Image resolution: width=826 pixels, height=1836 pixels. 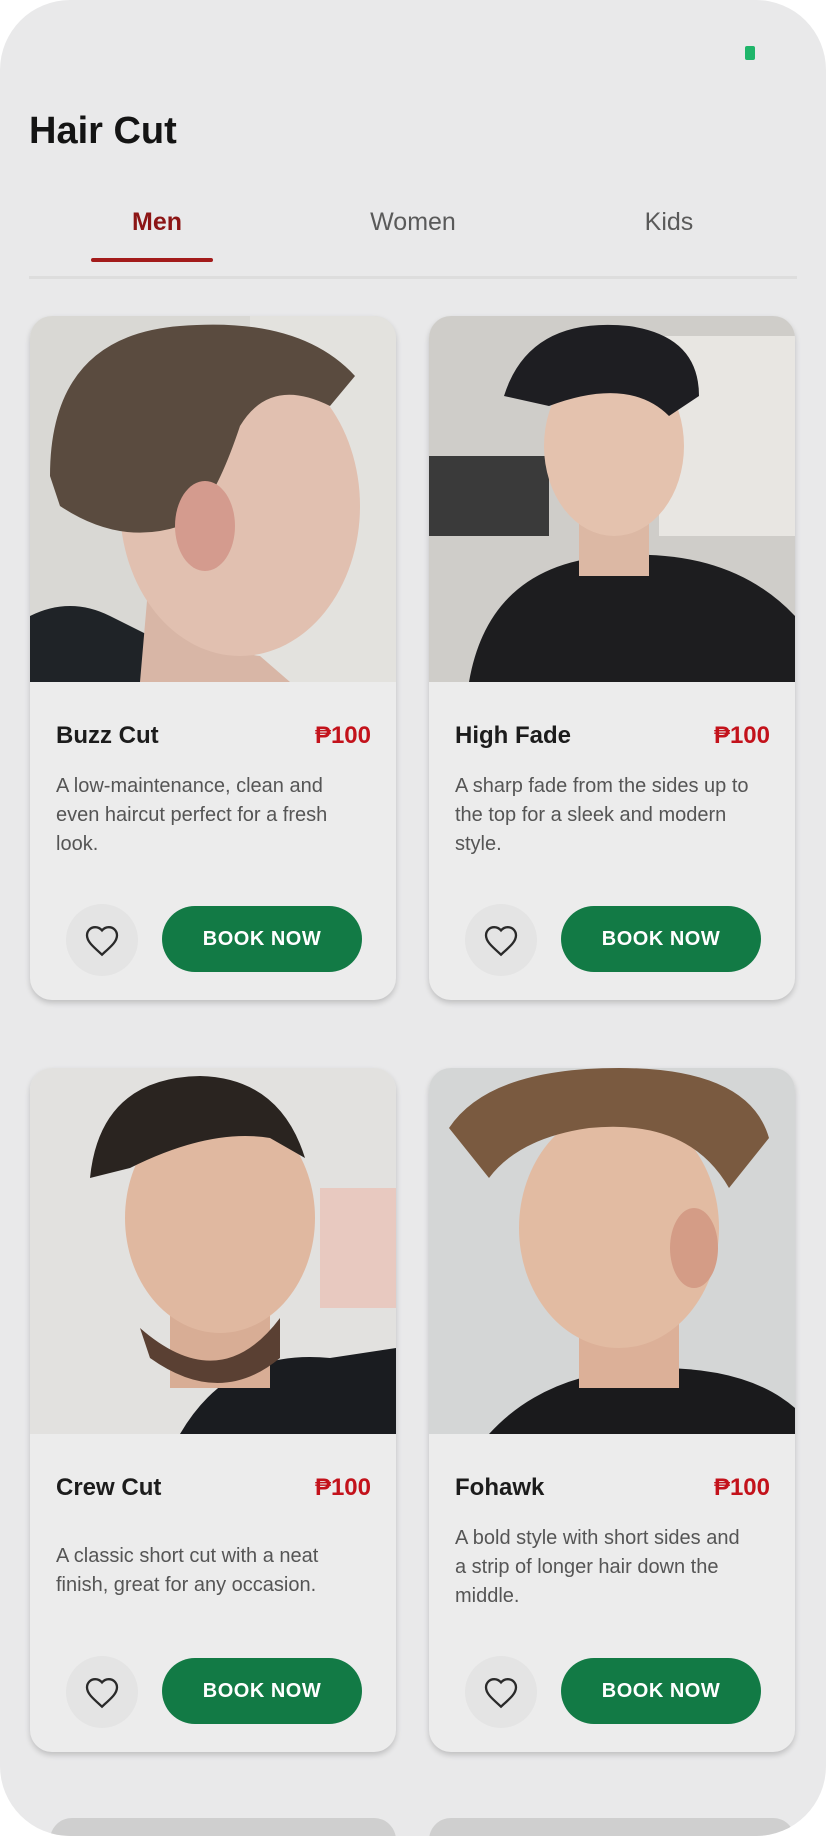 I want to click on haircut-name: Crew Cut, so click(x=109, y=1487).